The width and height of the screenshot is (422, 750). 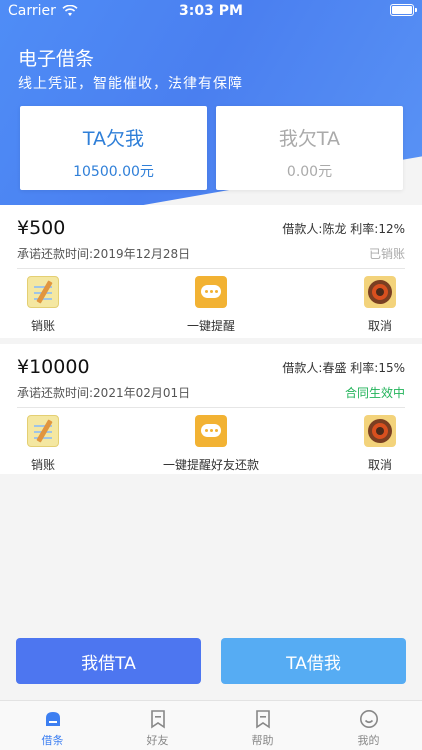 What do you see at coordinates (386, 254) in the screenshot?
I see `loan-status: 已销账` at bounding box center [386, 254].